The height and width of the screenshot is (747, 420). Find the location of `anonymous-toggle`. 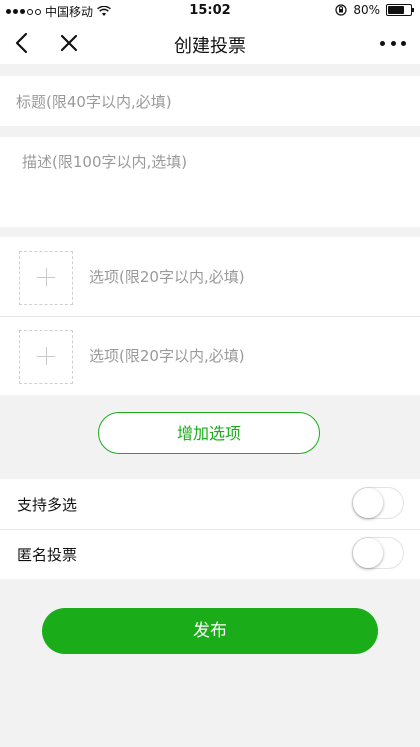

anonymous-toggle is located at coordinates (378, 553).